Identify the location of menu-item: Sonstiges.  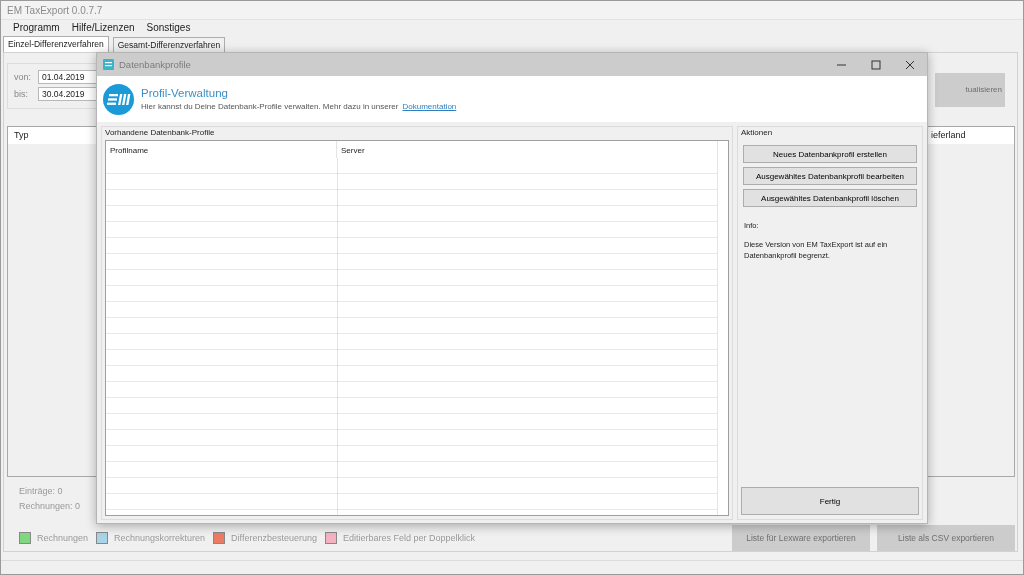
(168, 28).